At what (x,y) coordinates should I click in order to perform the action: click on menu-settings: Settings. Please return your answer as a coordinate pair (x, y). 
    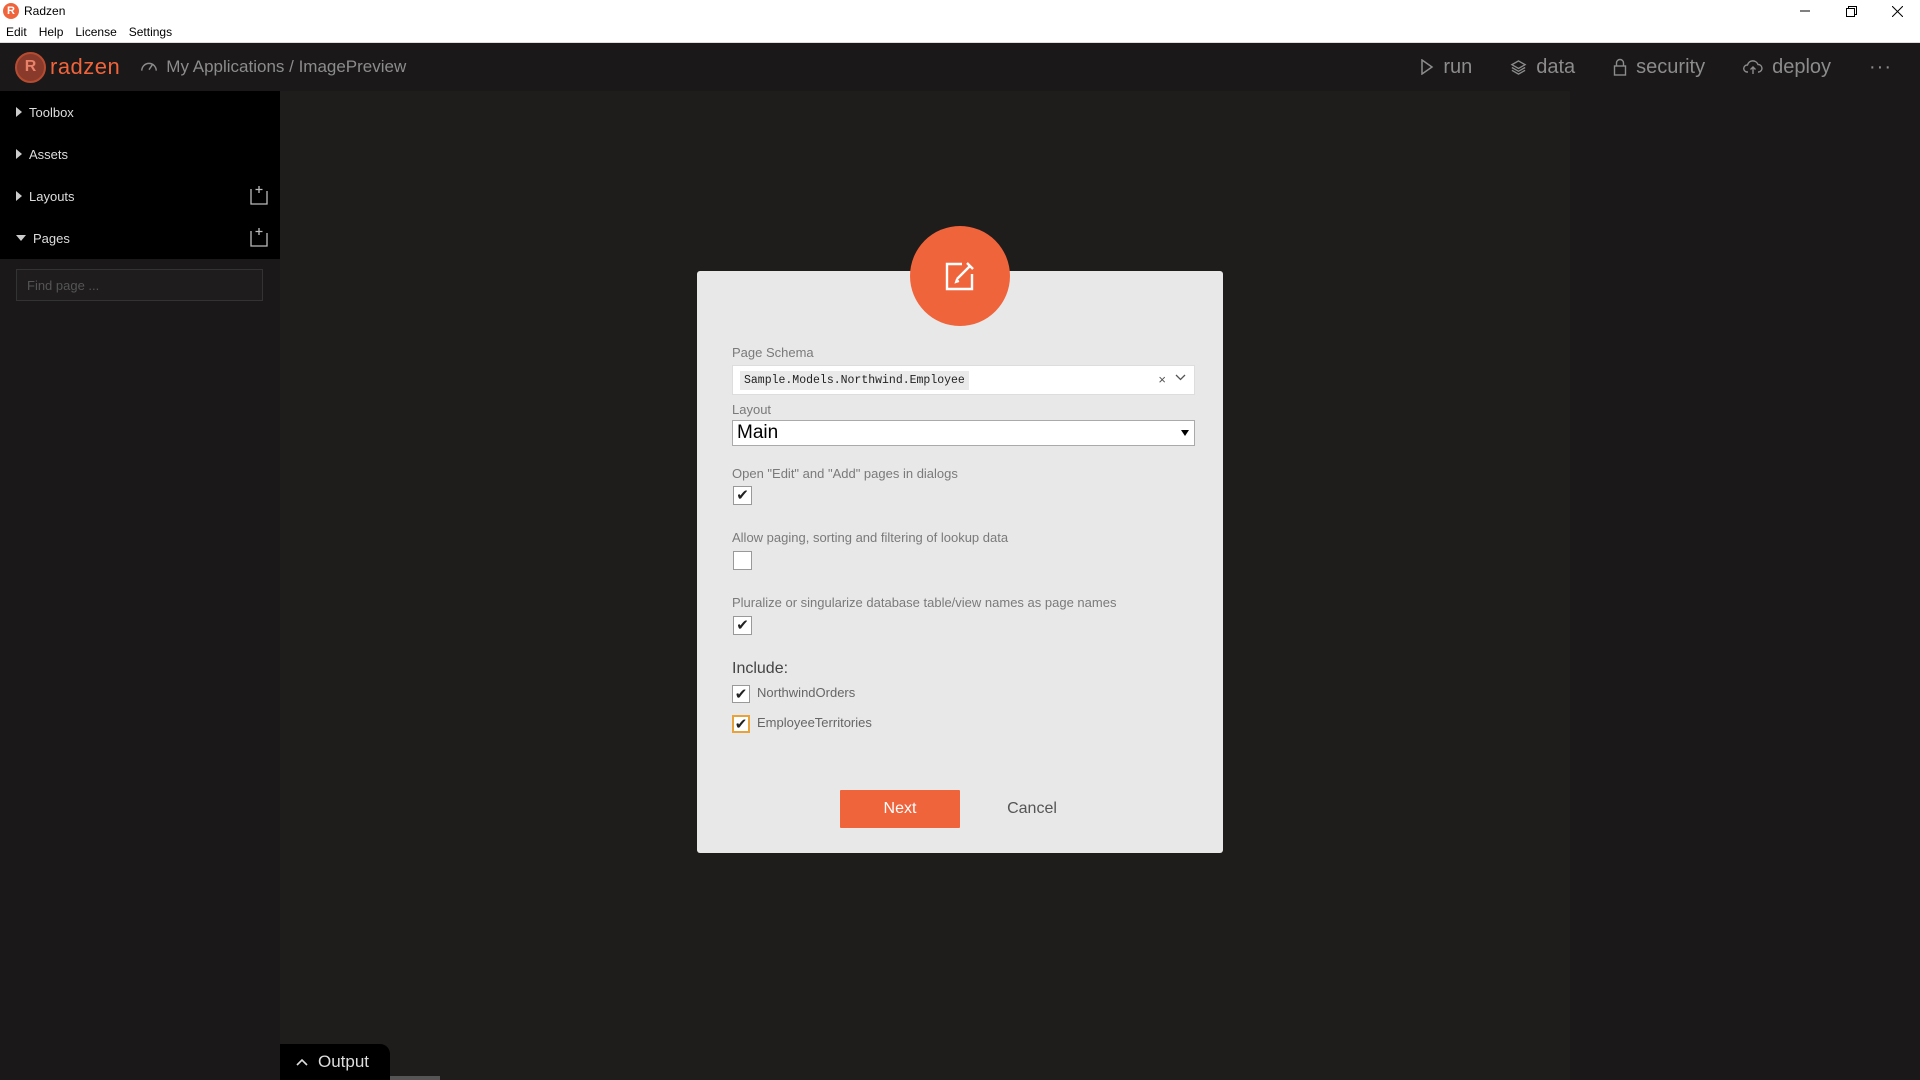
    Looking at the image, I should click on (150, 32).